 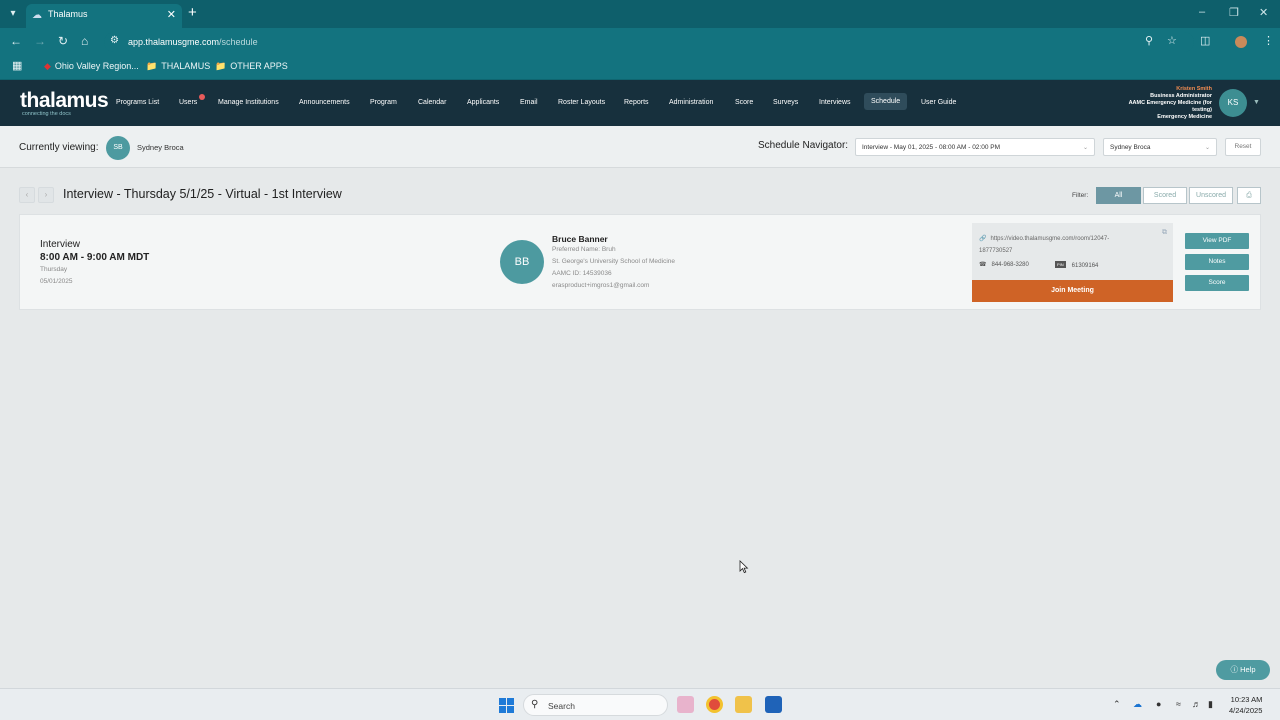 What do you see at coordinates (1249, 195) in the screenshot?
I see `print-icon: ⎙` at bounding box center [1249, 195].